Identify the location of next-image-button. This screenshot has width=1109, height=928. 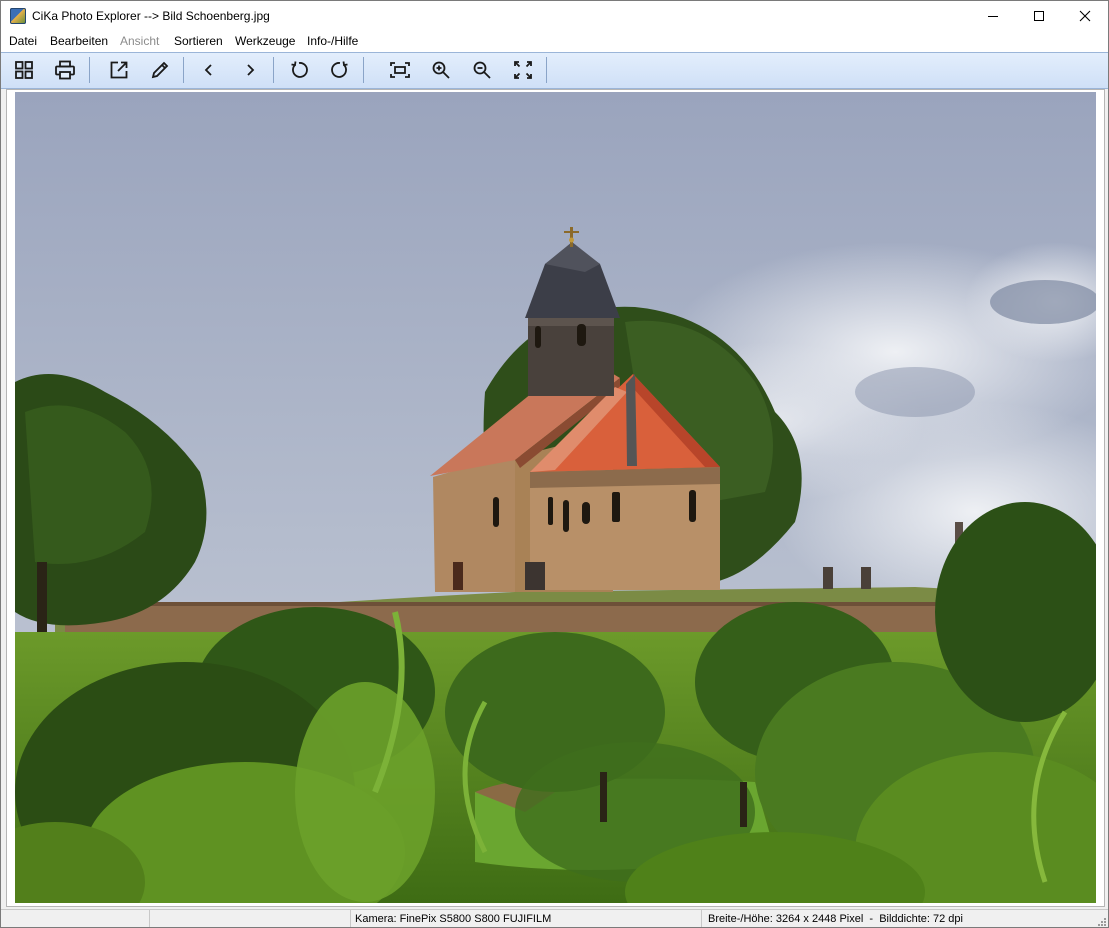
(250, 70).